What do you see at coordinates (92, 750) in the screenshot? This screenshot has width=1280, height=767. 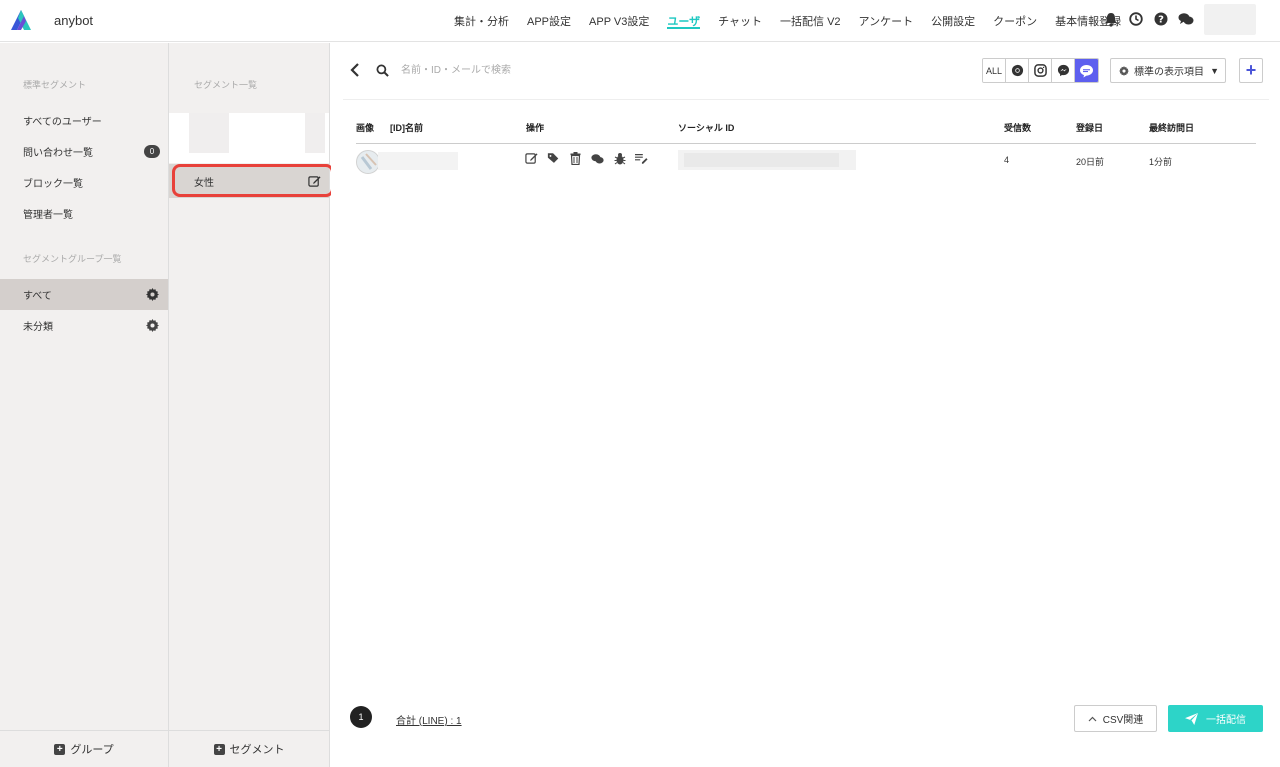 I see `add-group-label: グループ` at bounding box center [92, 750].